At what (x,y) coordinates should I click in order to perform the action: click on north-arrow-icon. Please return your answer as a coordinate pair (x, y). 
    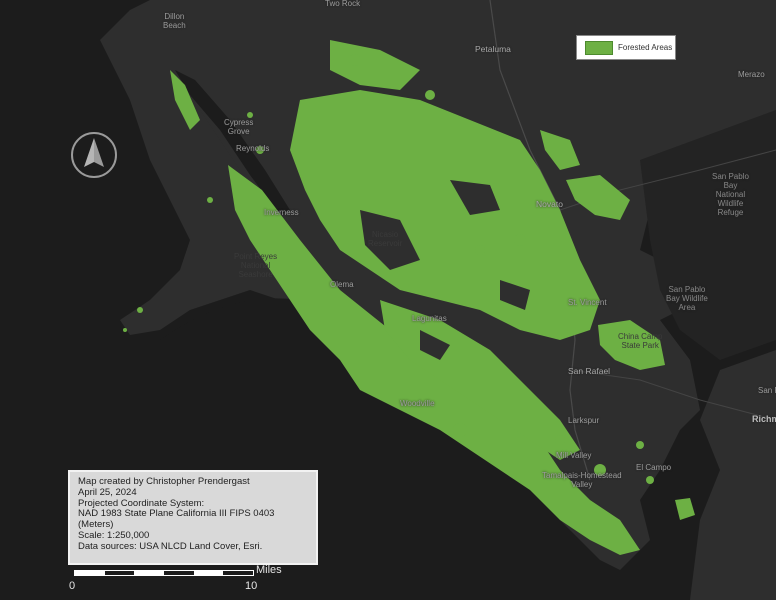
    Looking at the image, I should click on (94, 155).